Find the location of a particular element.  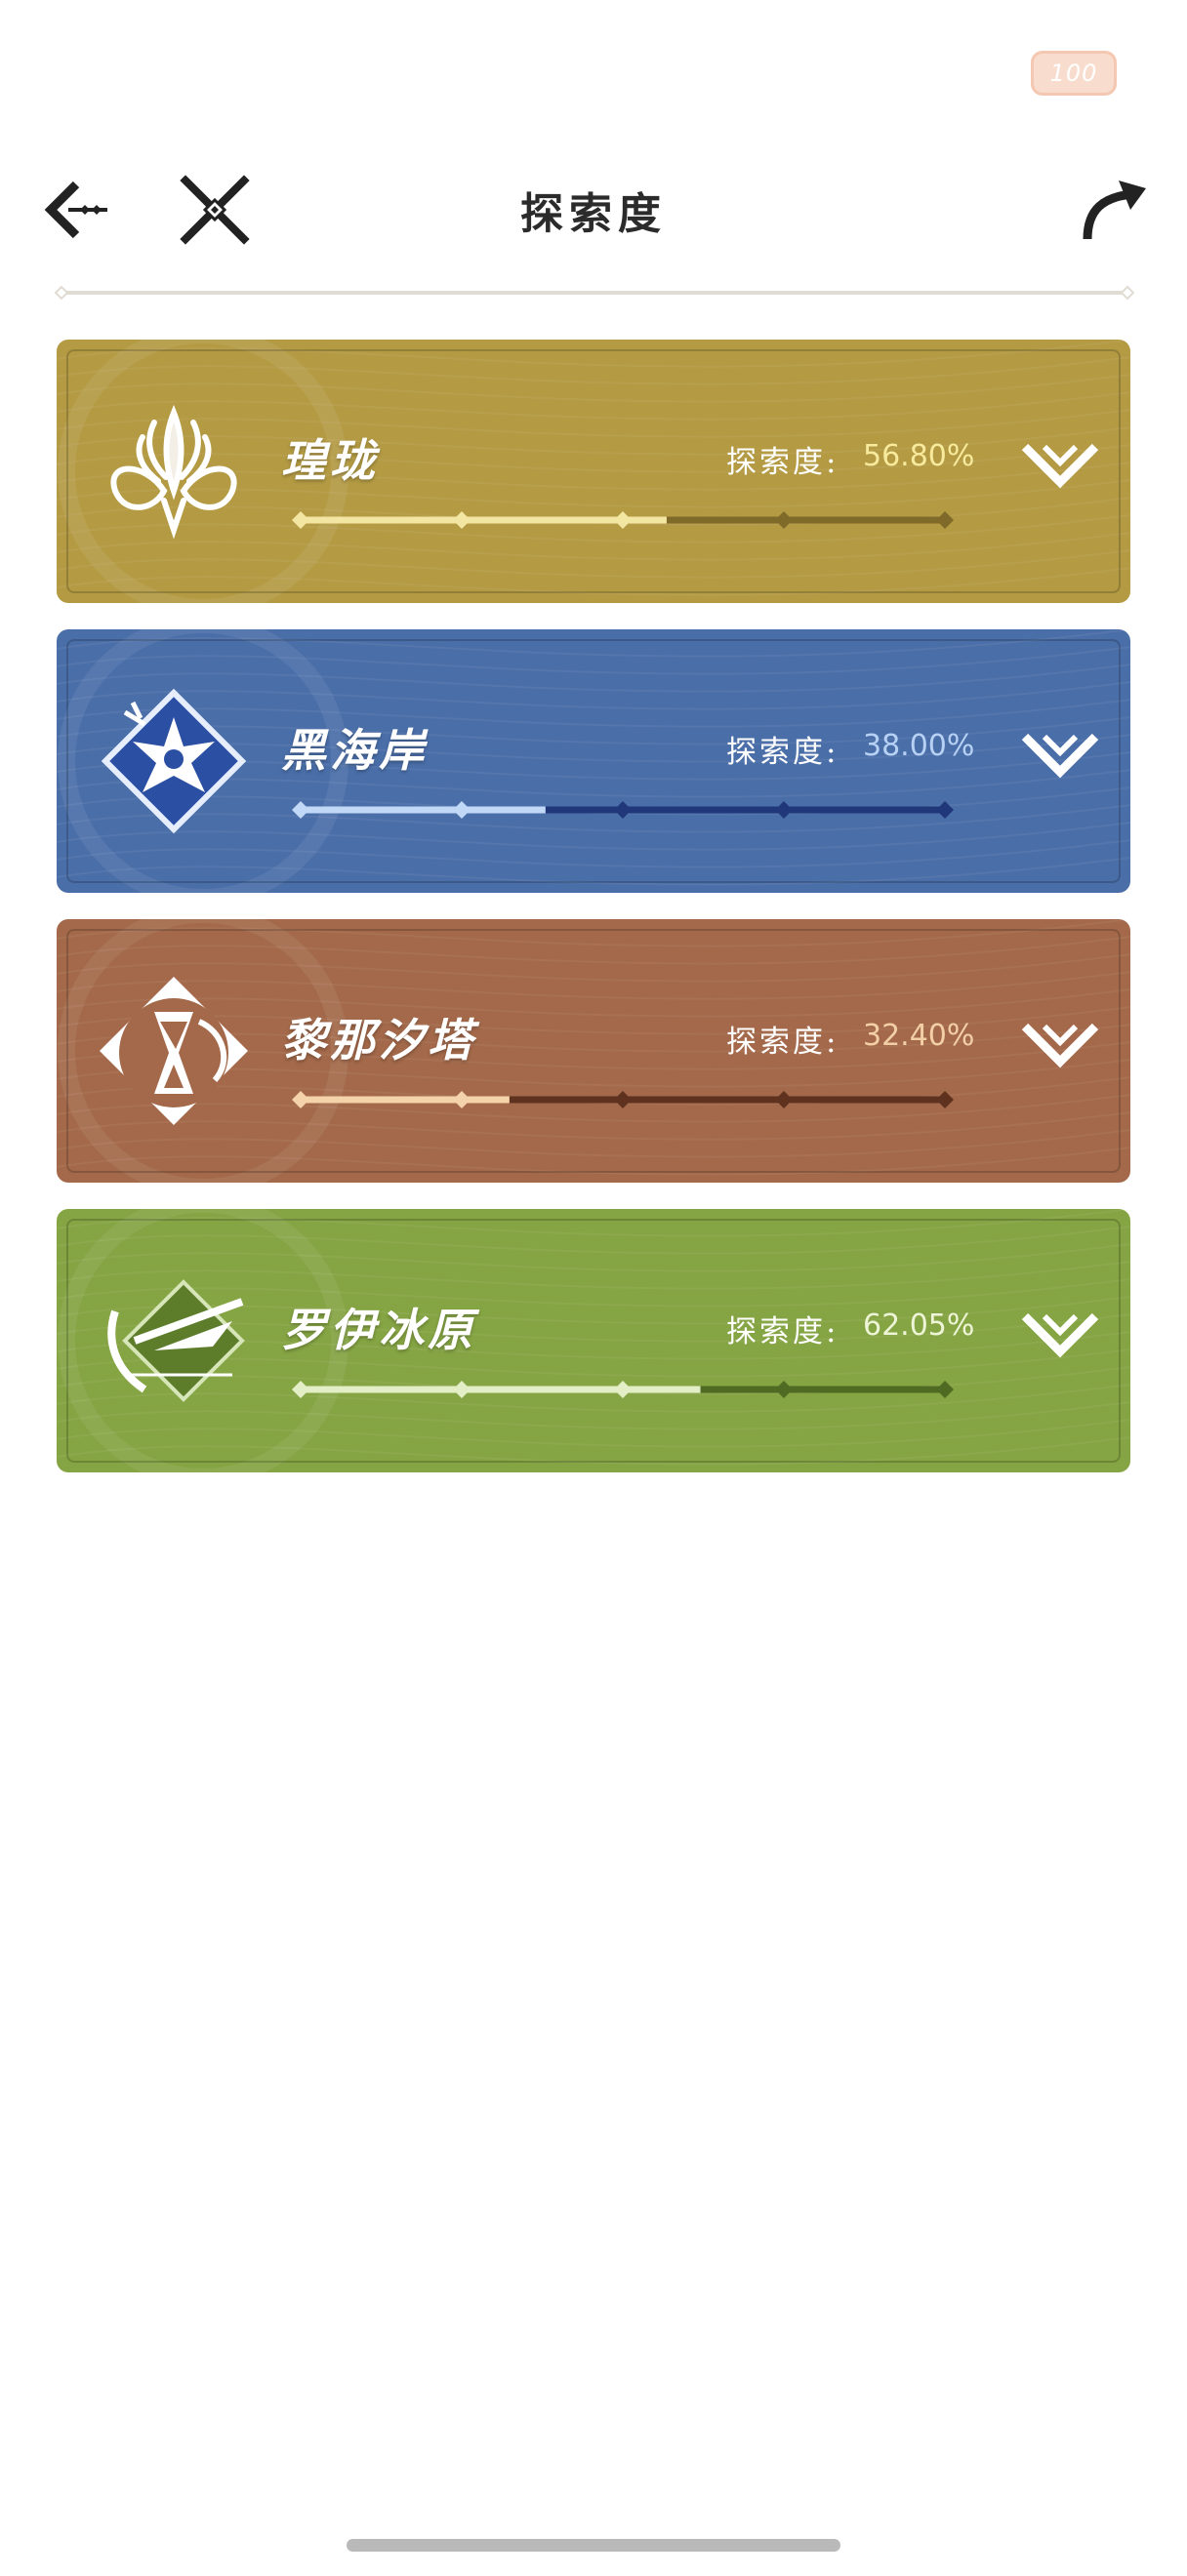

currency-badge: 100 is located at coordinates (1074, 73).